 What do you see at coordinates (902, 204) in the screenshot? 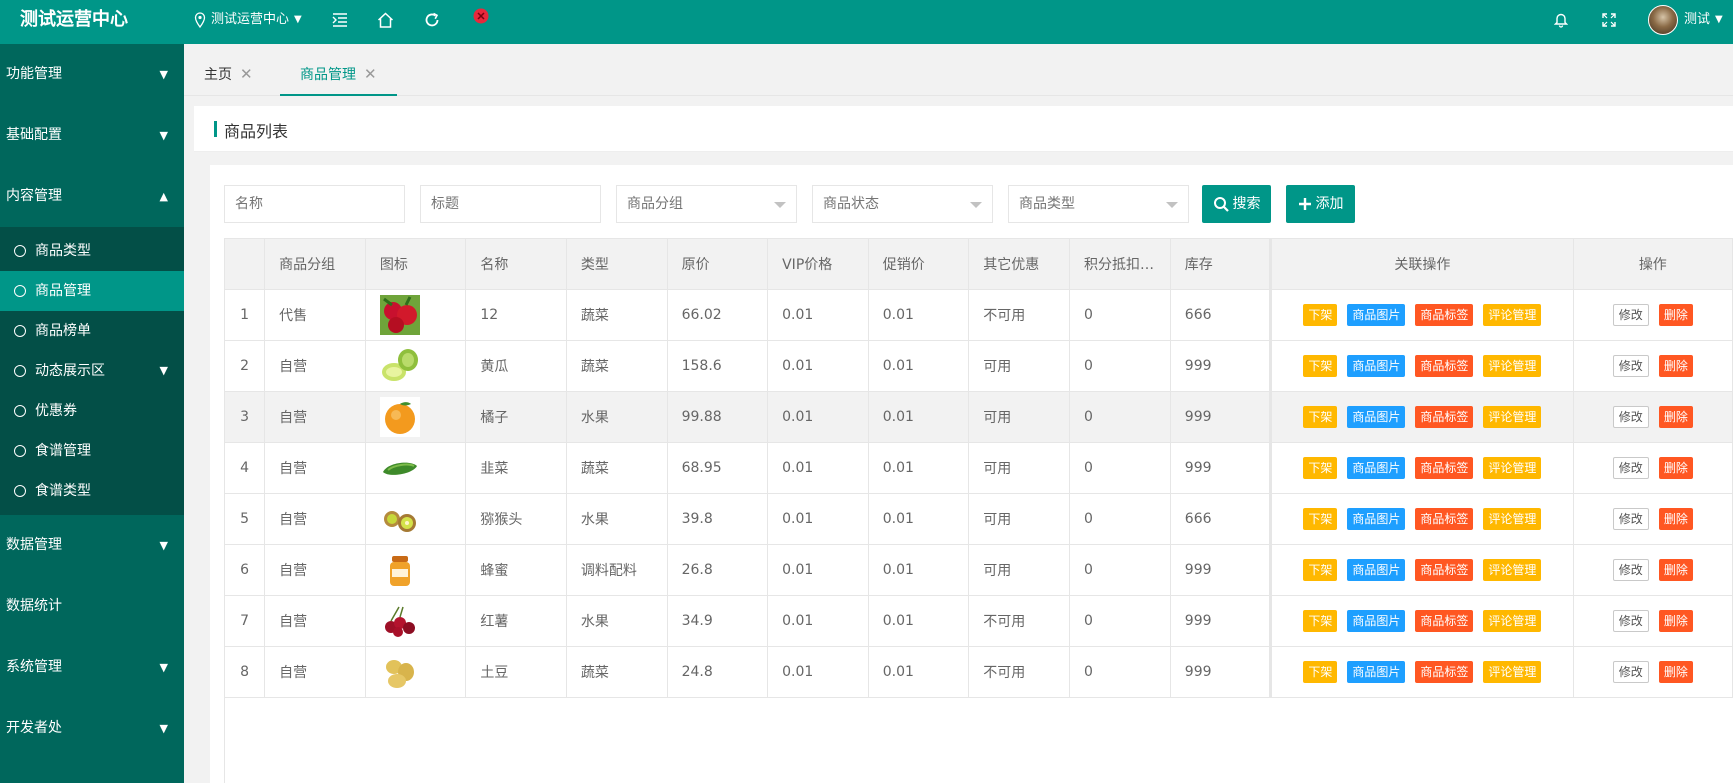
I see `status-select: 商品状态` at bounding box center [902, 204].